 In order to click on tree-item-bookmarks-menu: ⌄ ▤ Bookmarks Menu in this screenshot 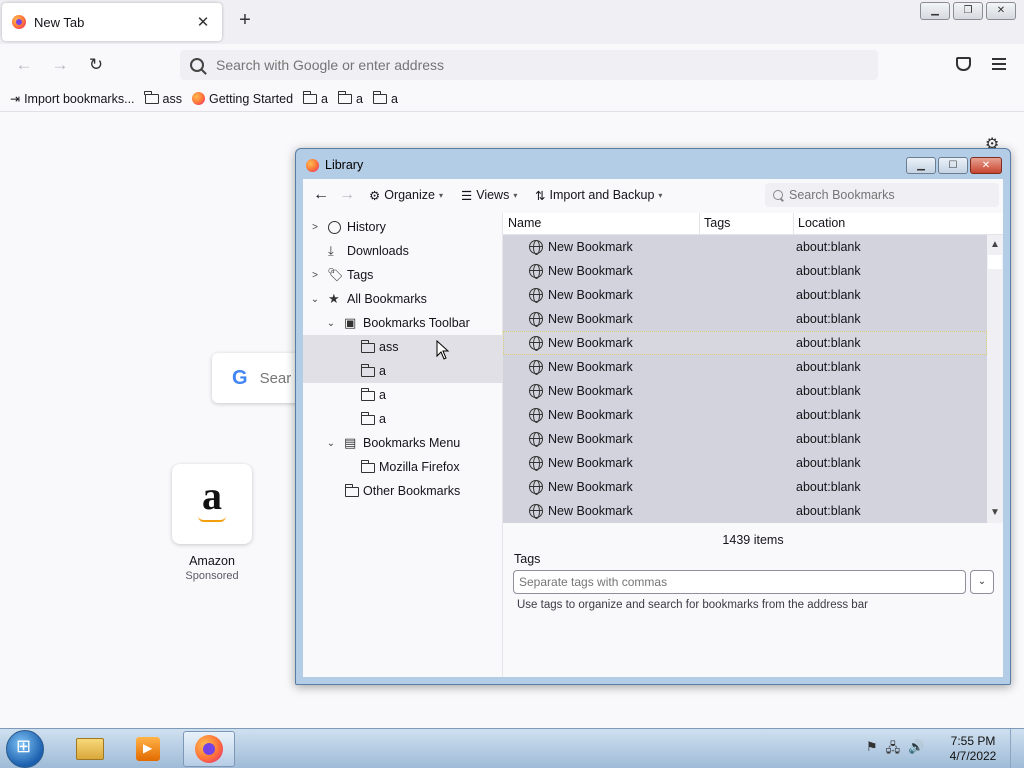, I will do `click(403, 443)`.